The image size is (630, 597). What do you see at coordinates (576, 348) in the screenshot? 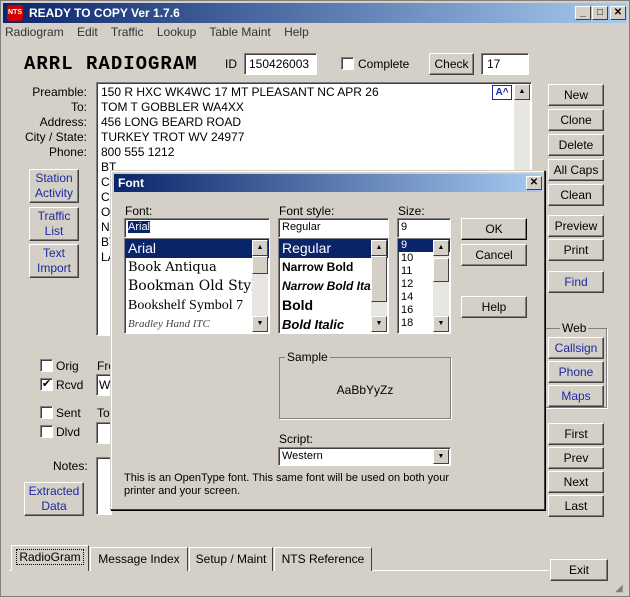
I see `callsign-button: Callsign` at bounding box center [576, 348].